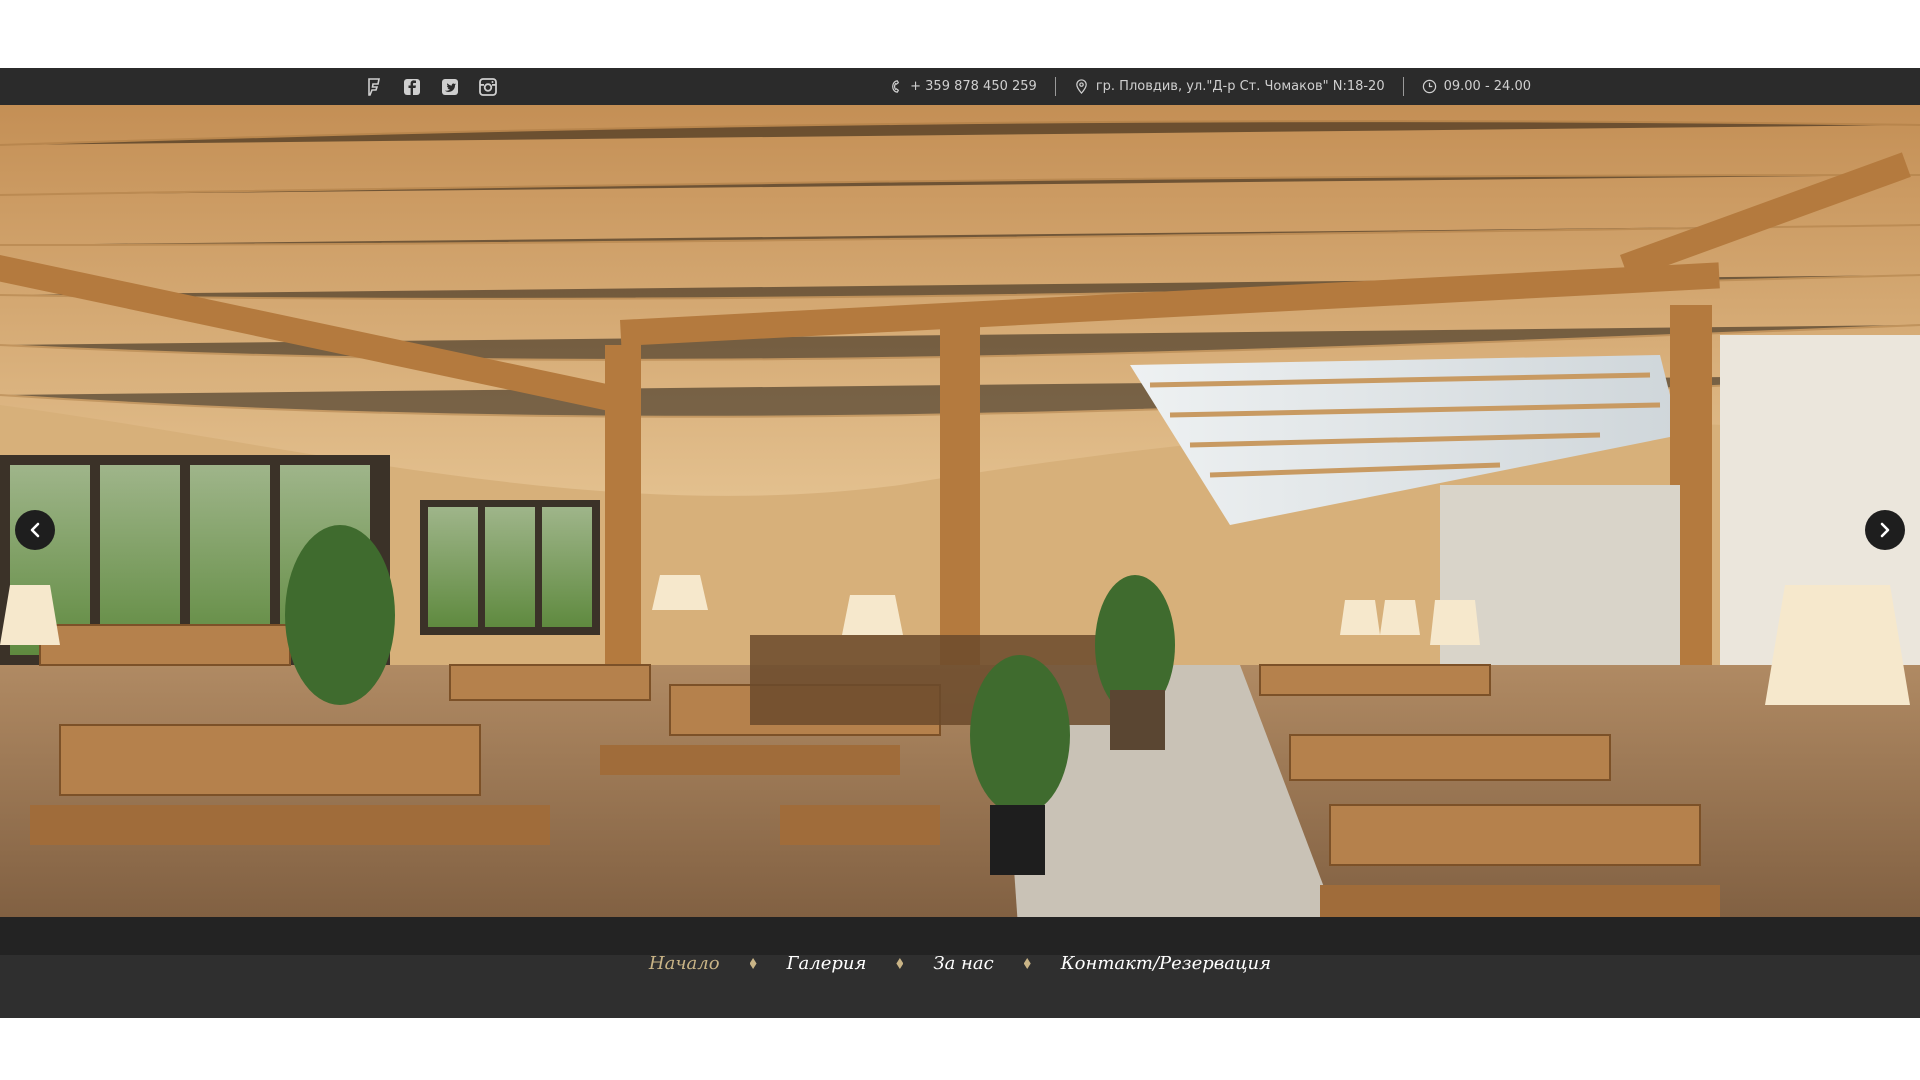 This screenshot has width=1920, height=1080. I want to click on main-navigation-bar: Начало Галерия За нас Контакт/Резервация, so click(960, 967).